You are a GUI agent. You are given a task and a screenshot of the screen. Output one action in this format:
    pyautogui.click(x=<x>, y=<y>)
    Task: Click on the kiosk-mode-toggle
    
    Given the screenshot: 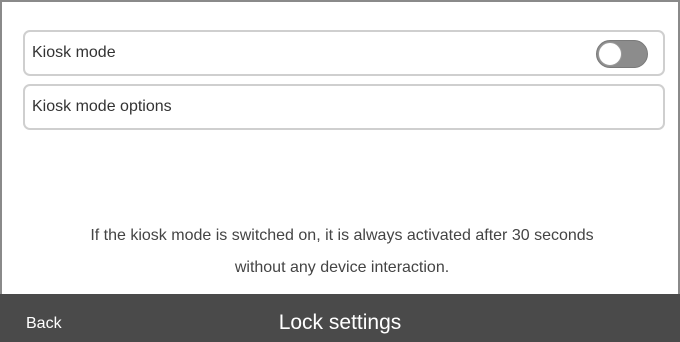 What is the action you would take?
    pyautogui.click(x=622, y=54)
    